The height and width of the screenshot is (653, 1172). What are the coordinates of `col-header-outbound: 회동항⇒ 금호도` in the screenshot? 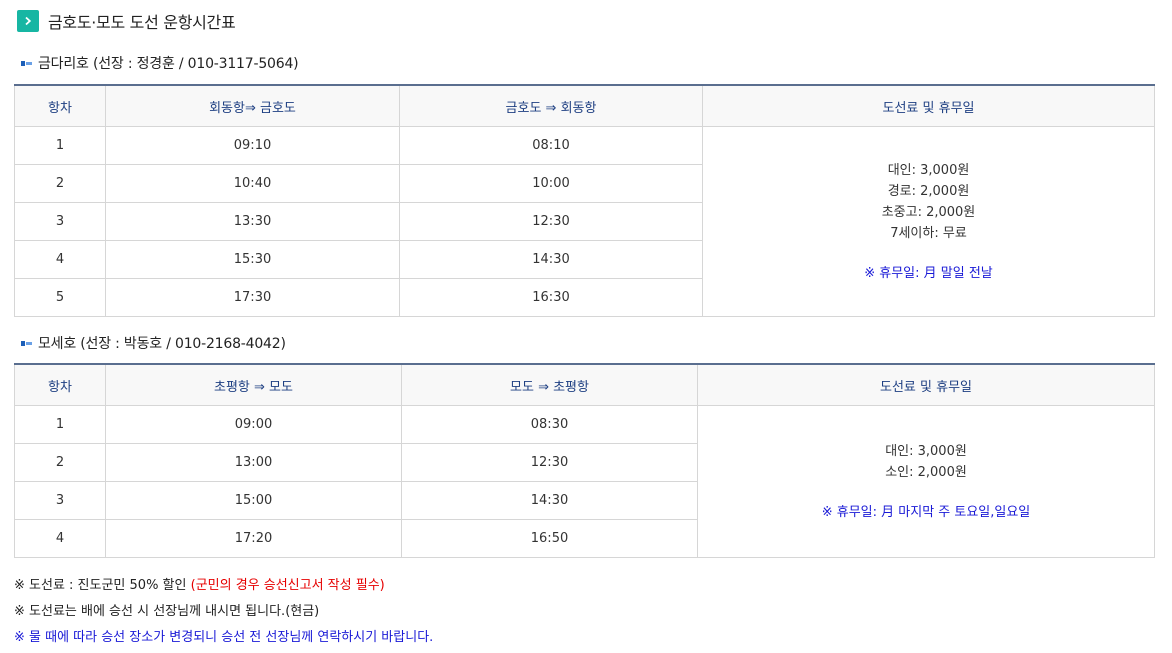 It's located at (252, 105).